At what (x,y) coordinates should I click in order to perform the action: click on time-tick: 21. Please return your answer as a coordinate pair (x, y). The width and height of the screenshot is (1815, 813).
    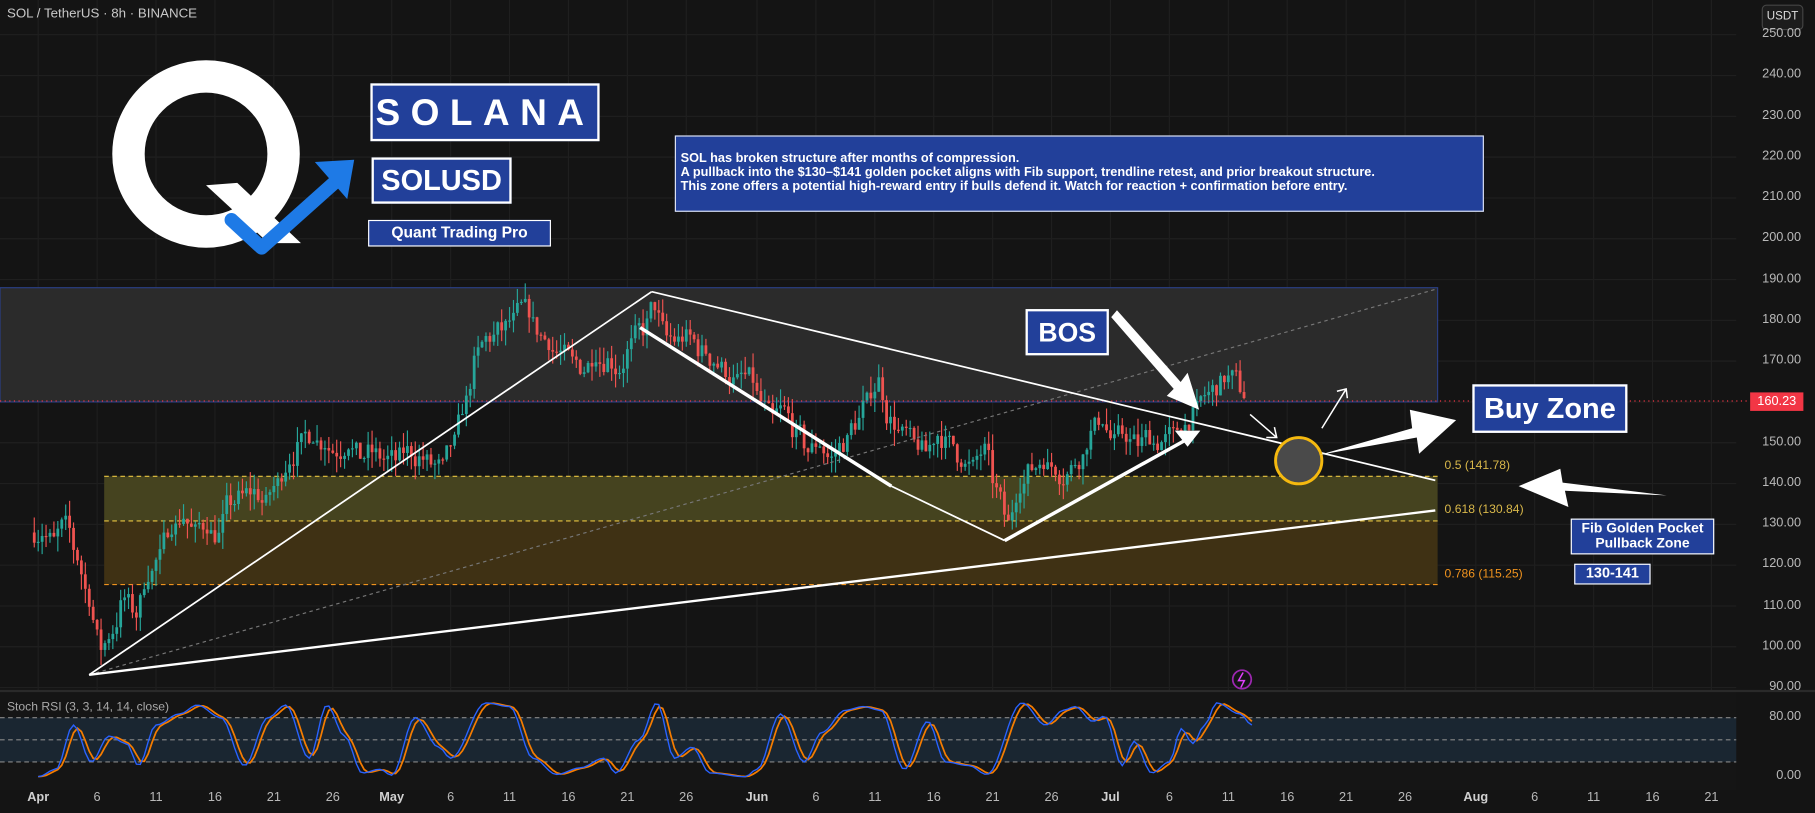
    Looking at the image, I should click on (992, 797).